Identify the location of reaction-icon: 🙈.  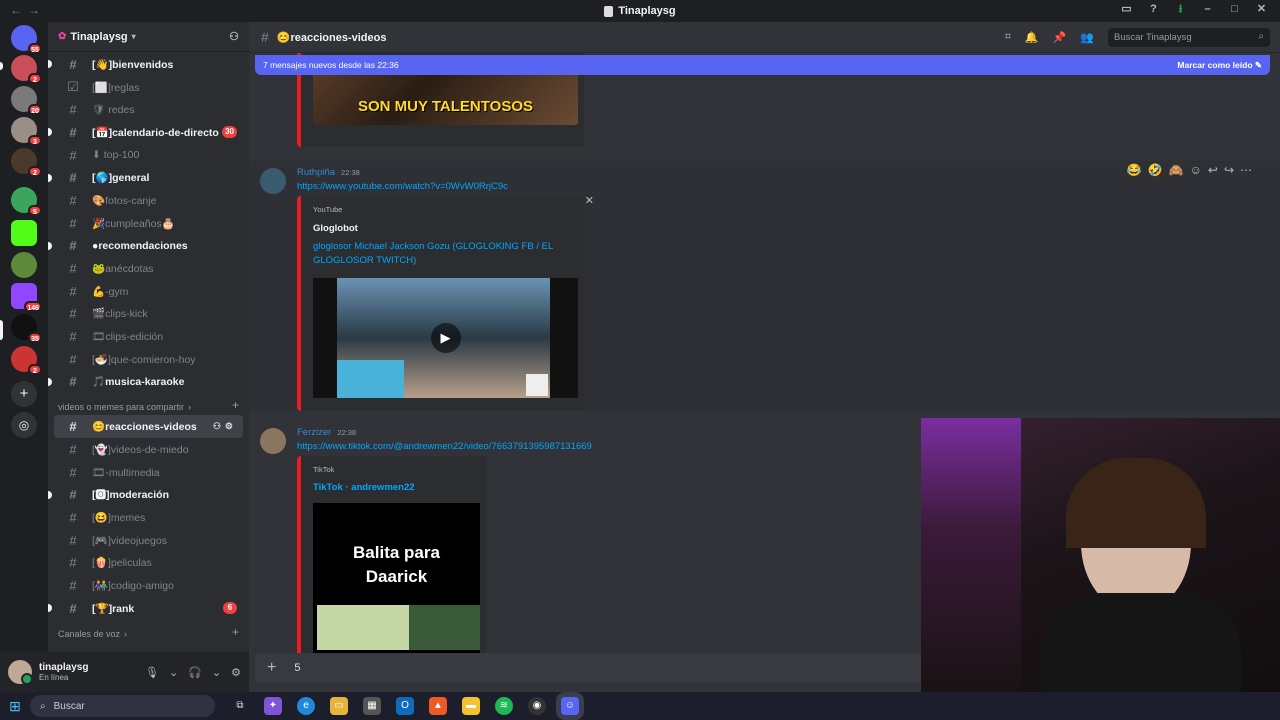
(1176, 170).